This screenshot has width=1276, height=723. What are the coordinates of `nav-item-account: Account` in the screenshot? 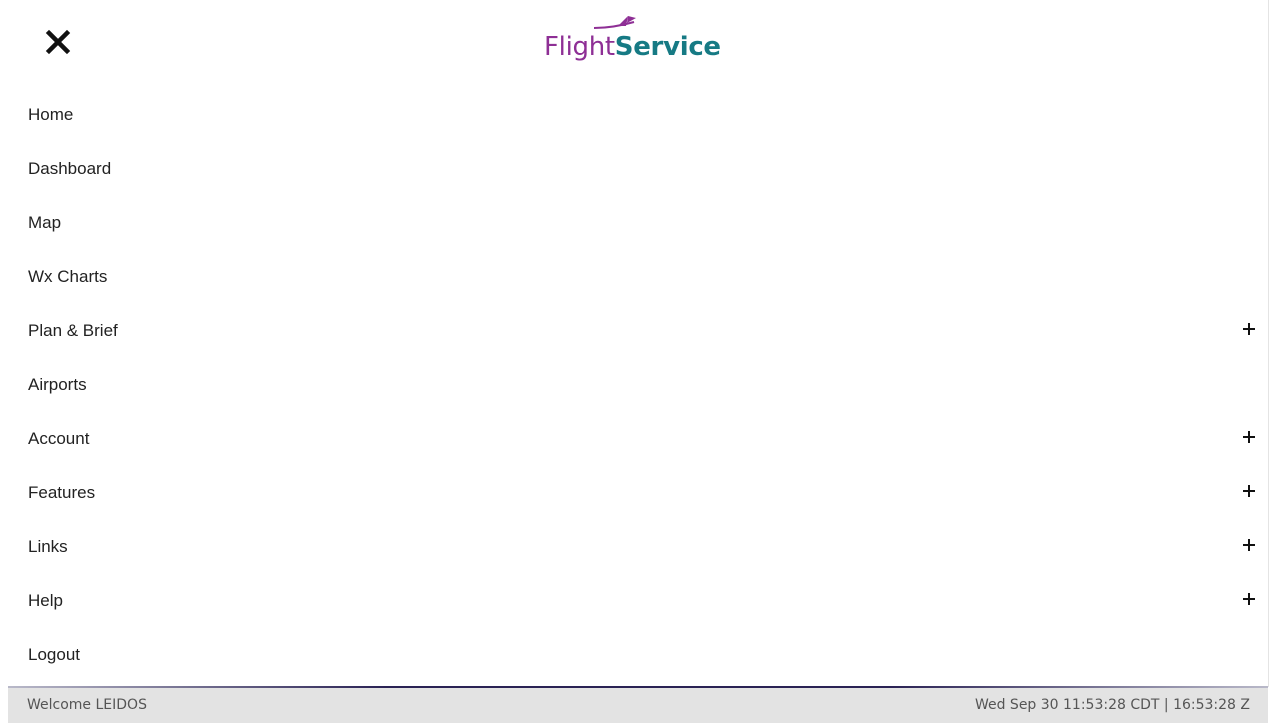 It's located at (634, 439).